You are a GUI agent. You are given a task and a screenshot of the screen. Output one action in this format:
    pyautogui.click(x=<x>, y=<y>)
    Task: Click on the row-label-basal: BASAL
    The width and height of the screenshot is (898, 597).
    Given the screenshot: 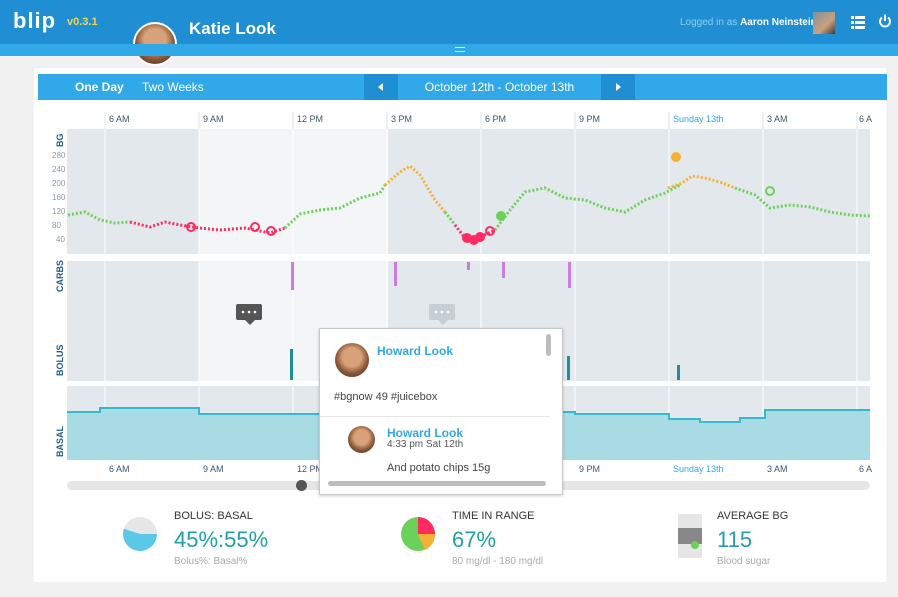 What is the action you would take?
    pyautogui.click(x=60, y=441)
    